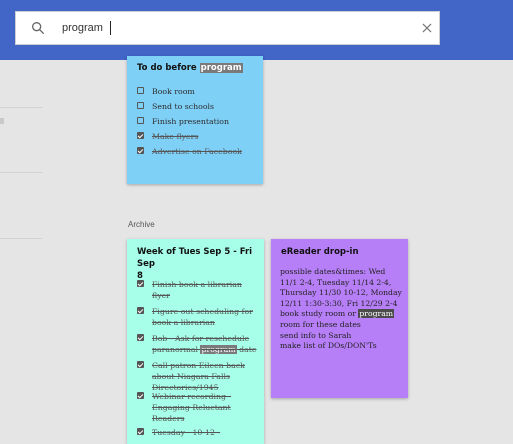  I want to click on sidebar-mark, so click(2, 121).